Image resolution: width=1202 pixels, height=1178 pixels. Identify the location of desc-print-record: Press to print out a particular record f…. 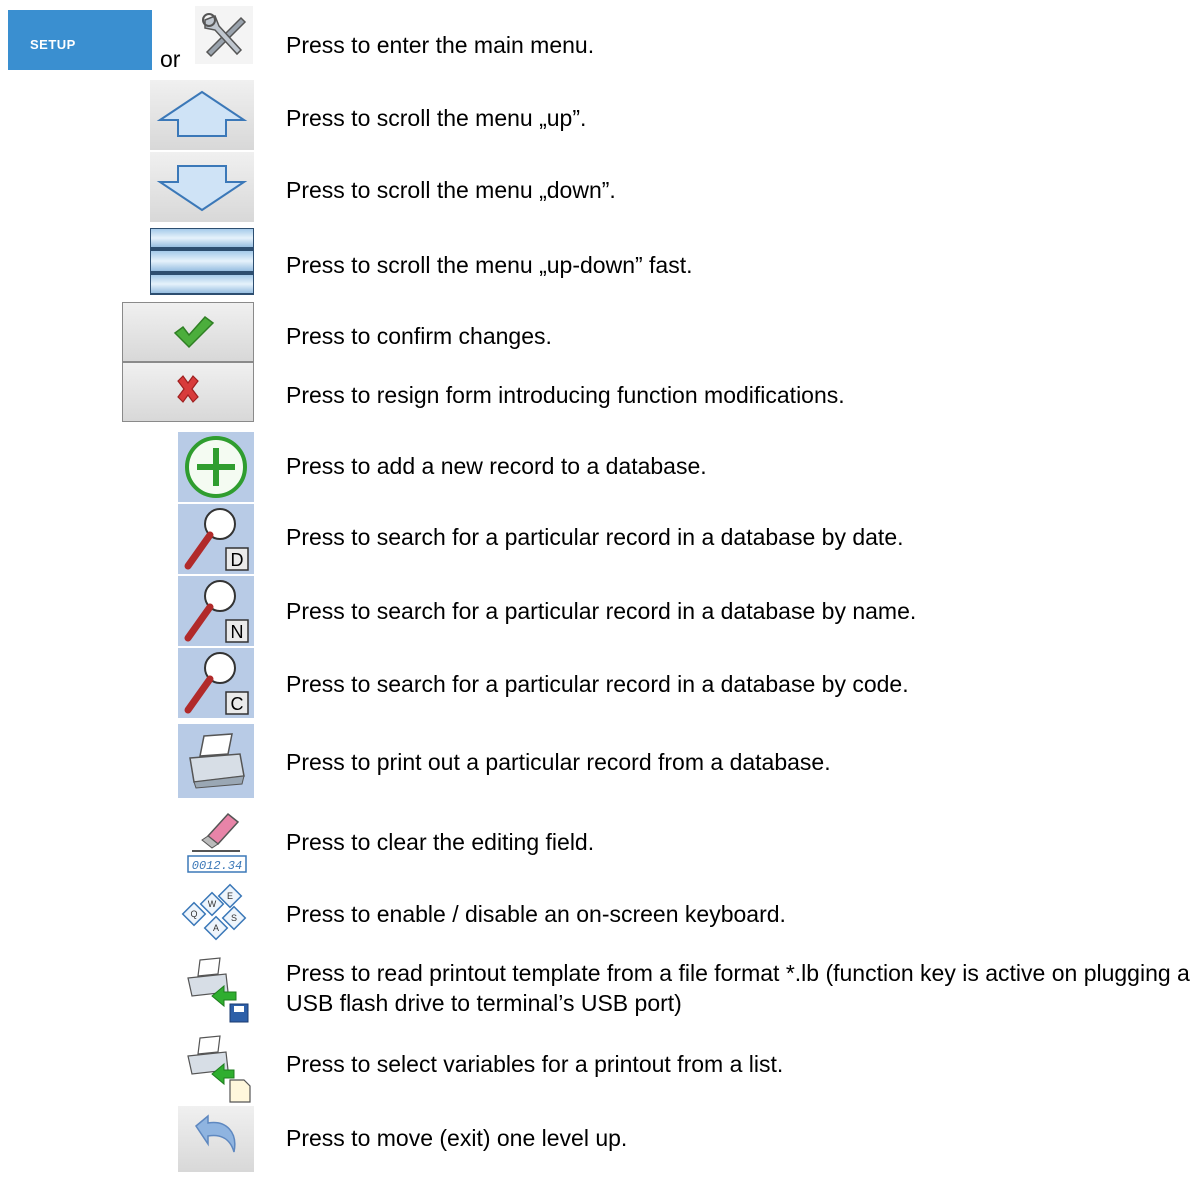
(558, 762).